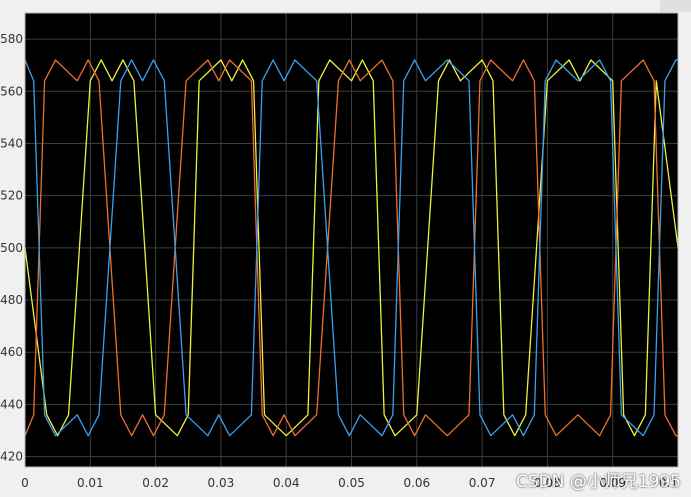 Image resolution: width=691 pixels, height=497 pixels. I want to click on y-tick-label: 480, so click(11, 300).